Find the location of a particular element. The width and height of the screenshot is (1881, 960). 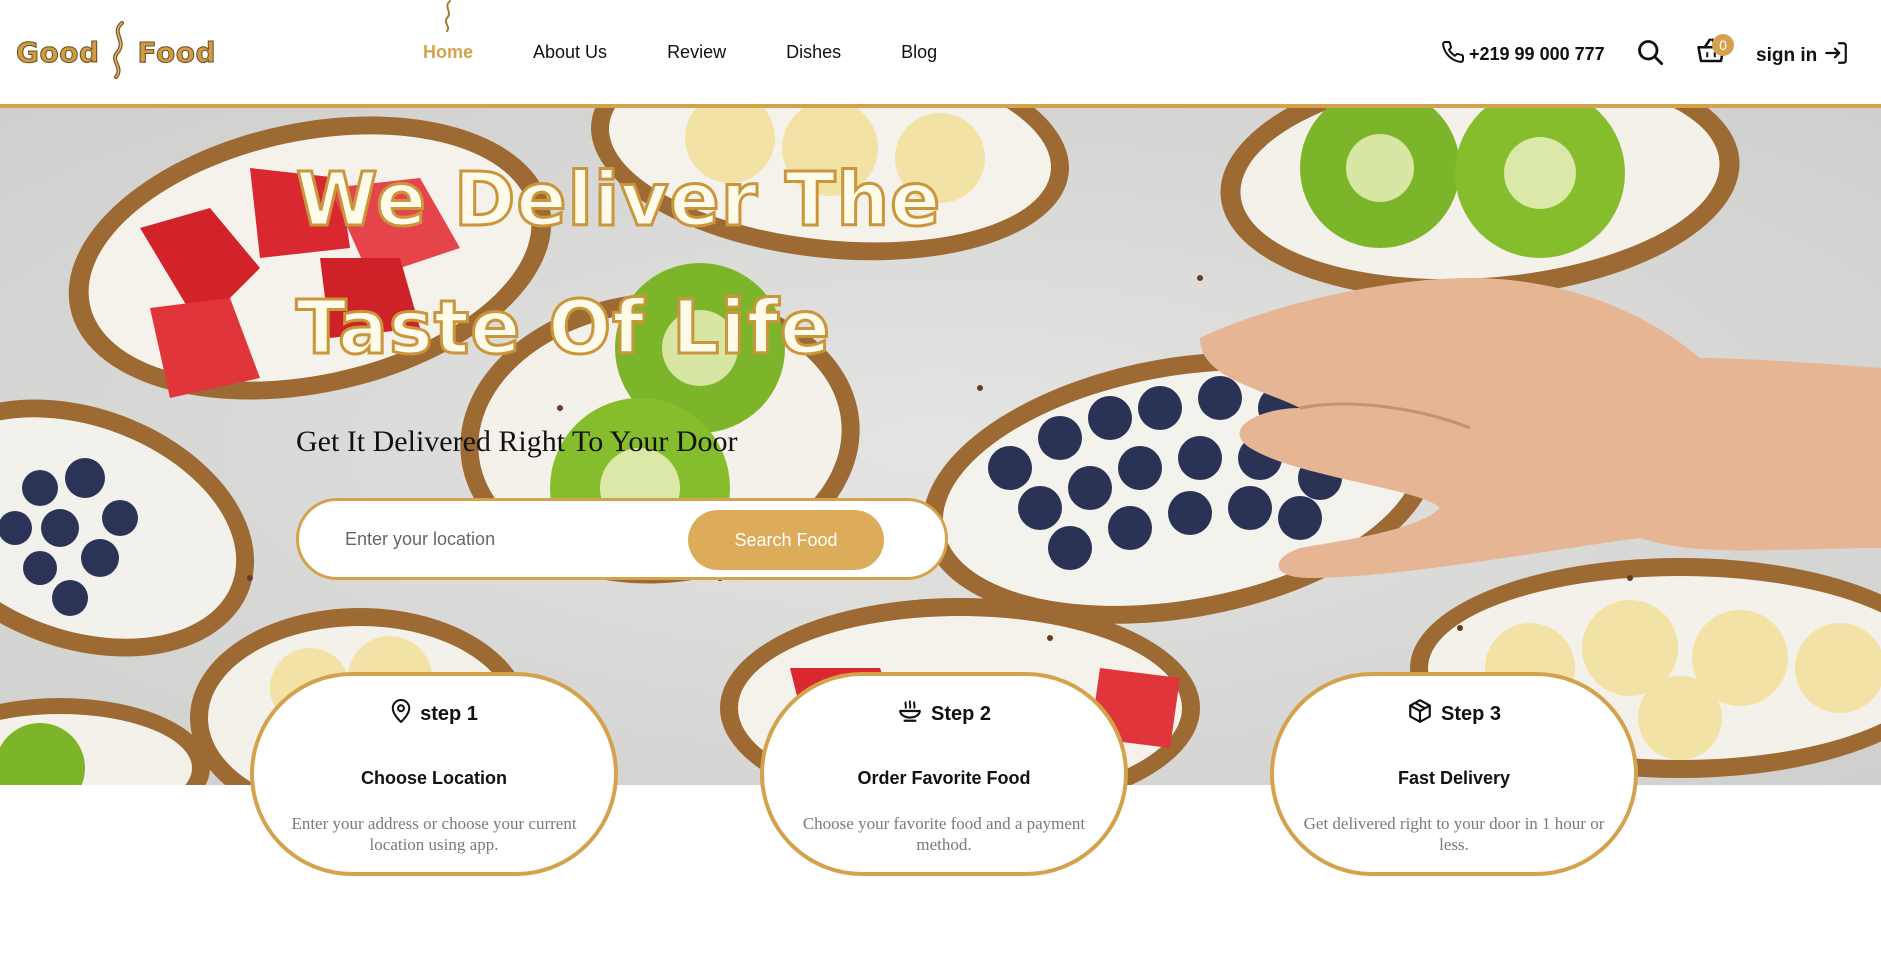

package-icon is located at coordinates (1424, 714).